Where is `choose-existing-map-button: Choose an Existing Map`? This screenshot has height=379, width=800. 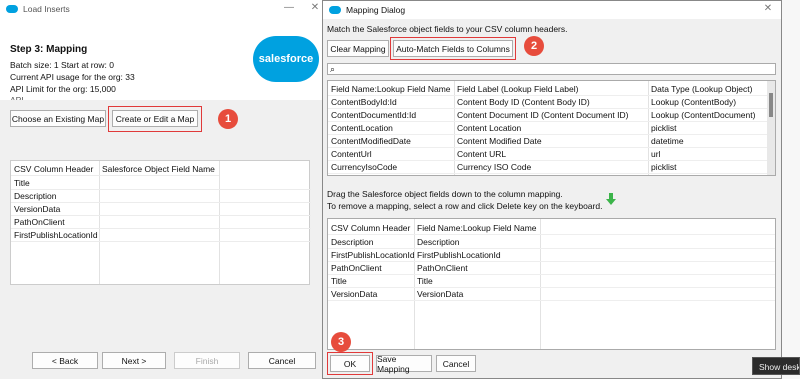
choose-existing-map-button: Choose an Existing Map is located at coordinates (58, 118).